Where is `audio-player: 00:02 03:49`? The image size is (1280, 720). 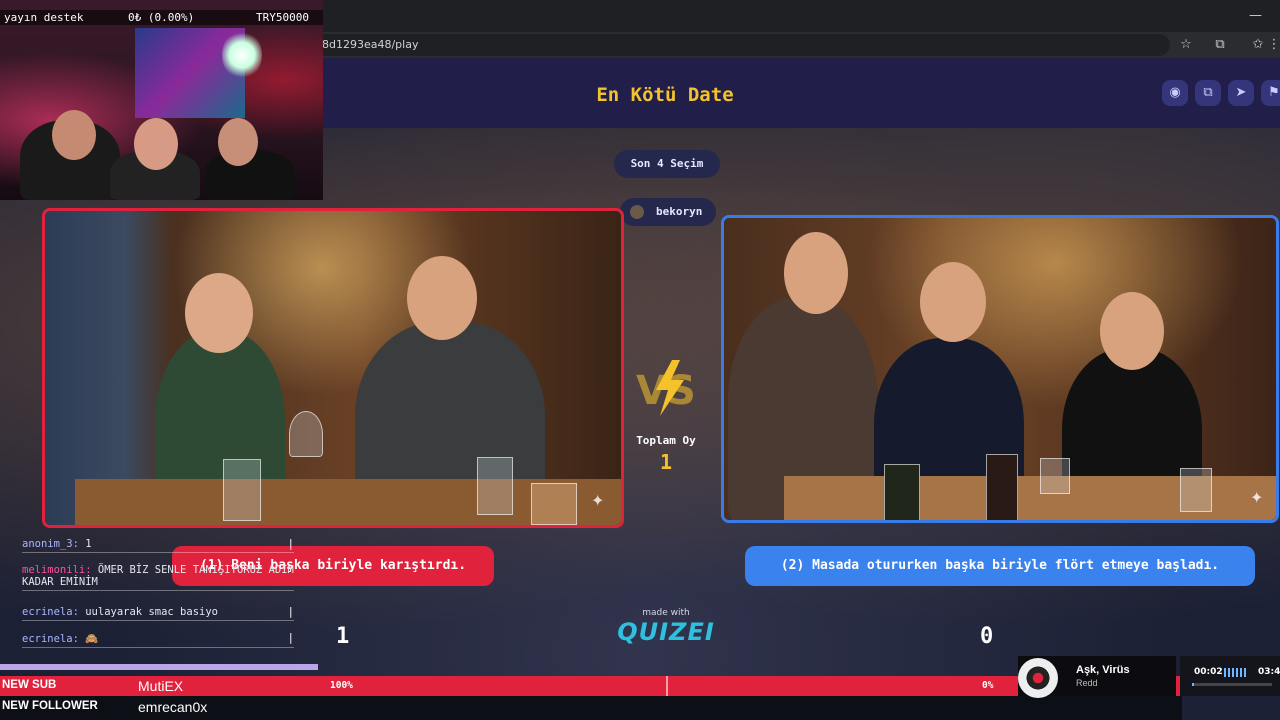 audio-player: 00:02 03:49 is located at coordinates (1230, 676).